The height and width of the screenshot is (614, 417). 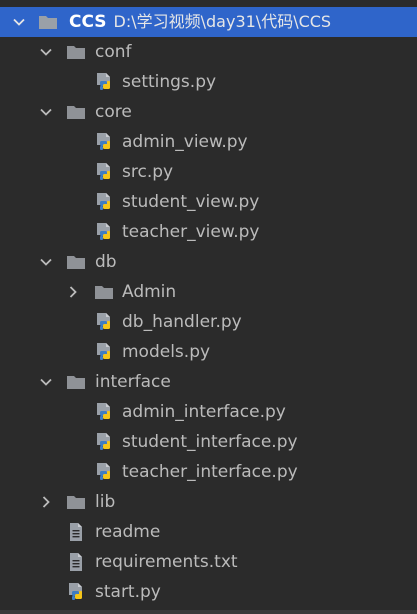 I want to click on tree-row-admin: Admin, so click(x=208, y=292).